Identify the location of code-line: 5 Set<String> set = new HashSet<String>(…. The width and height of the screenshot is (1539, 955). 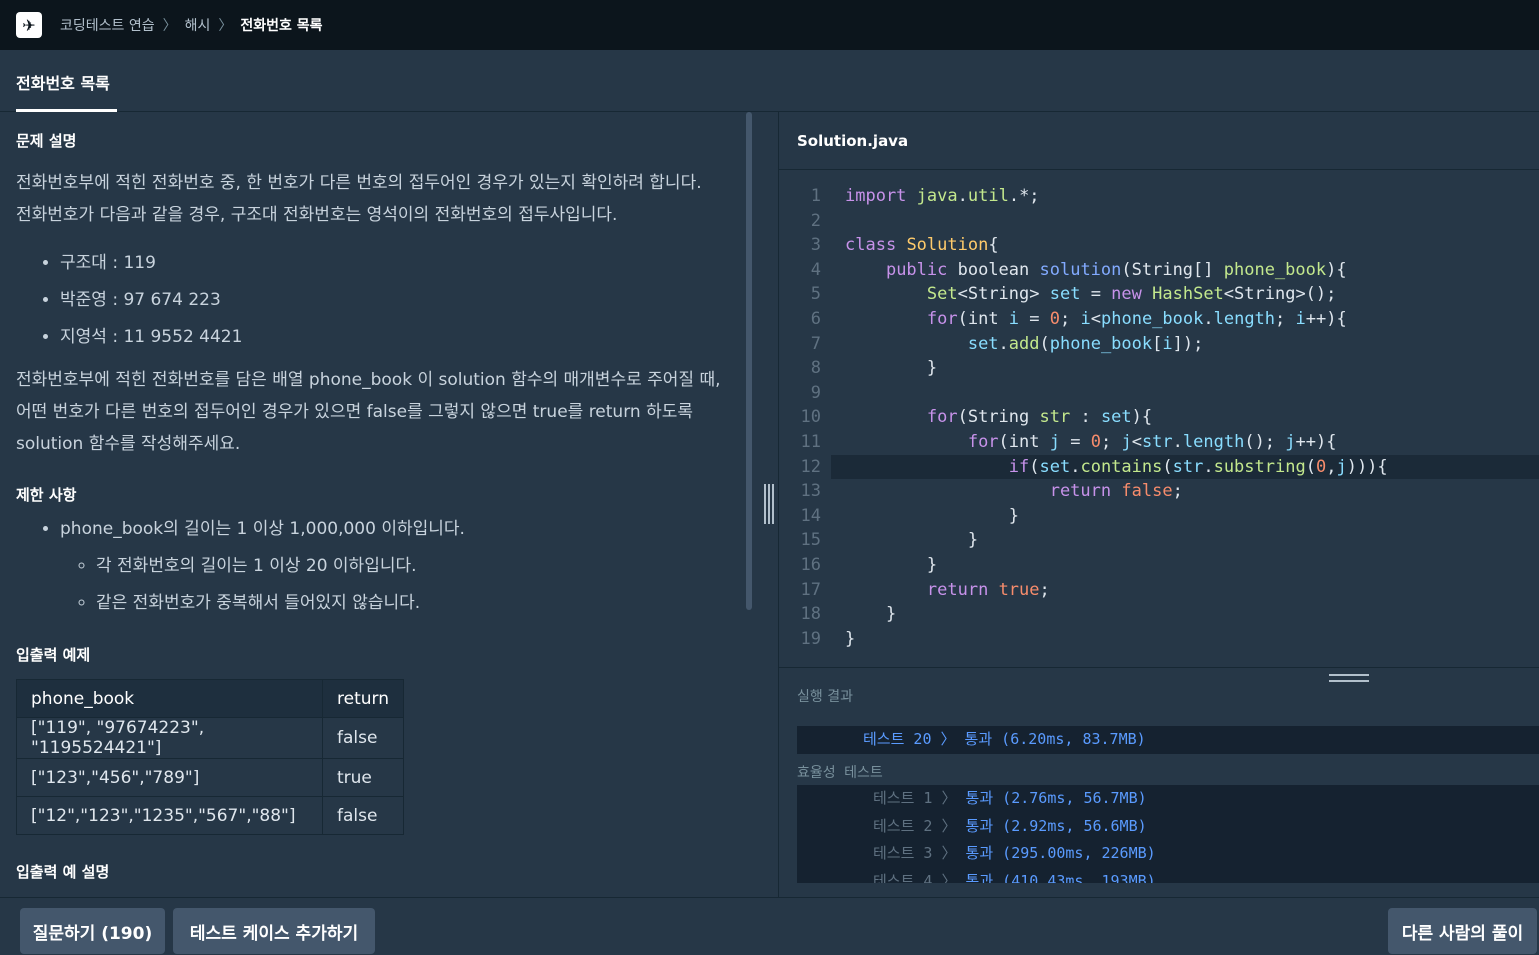
(1159, 294).